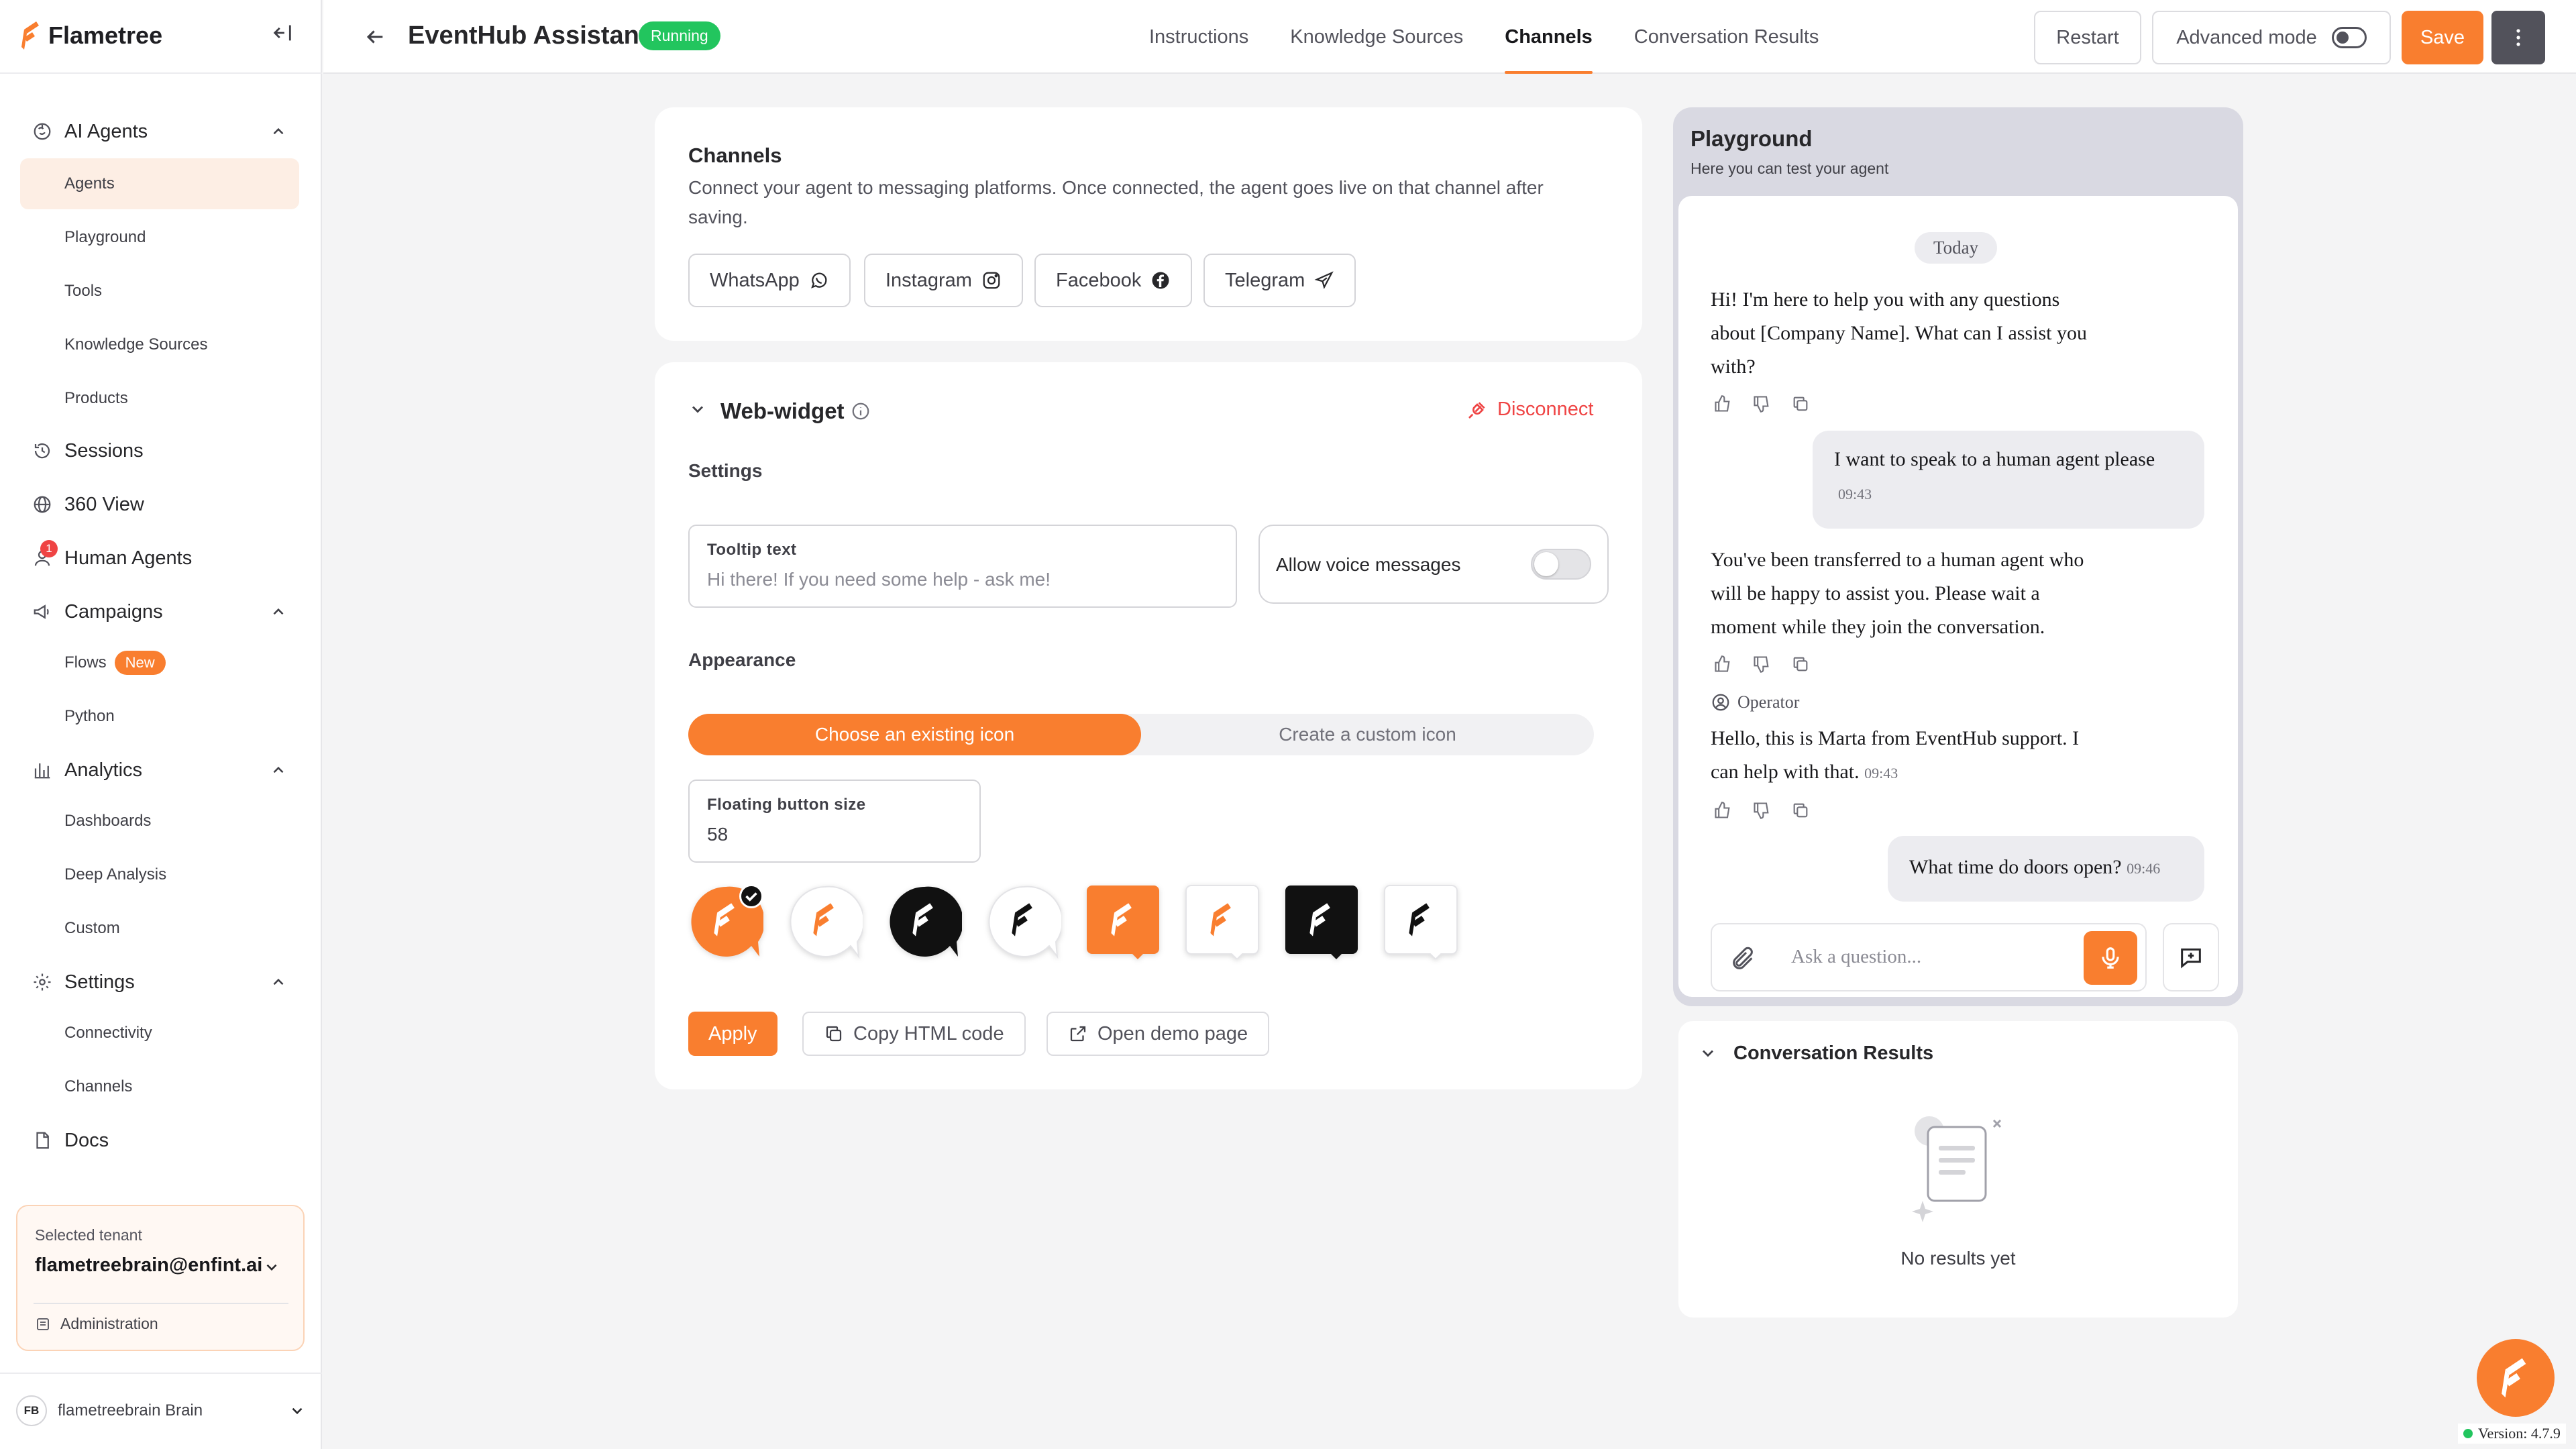 The width and height of the screenshot is (2576, 1449). Describe the element at coordinates (834, 821) in the screenshot. I see `floating-button-size-field: Floating button size 58` at that location.